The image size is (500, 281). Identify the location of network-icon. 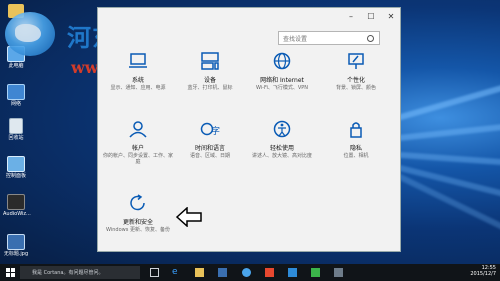
(16, 92).